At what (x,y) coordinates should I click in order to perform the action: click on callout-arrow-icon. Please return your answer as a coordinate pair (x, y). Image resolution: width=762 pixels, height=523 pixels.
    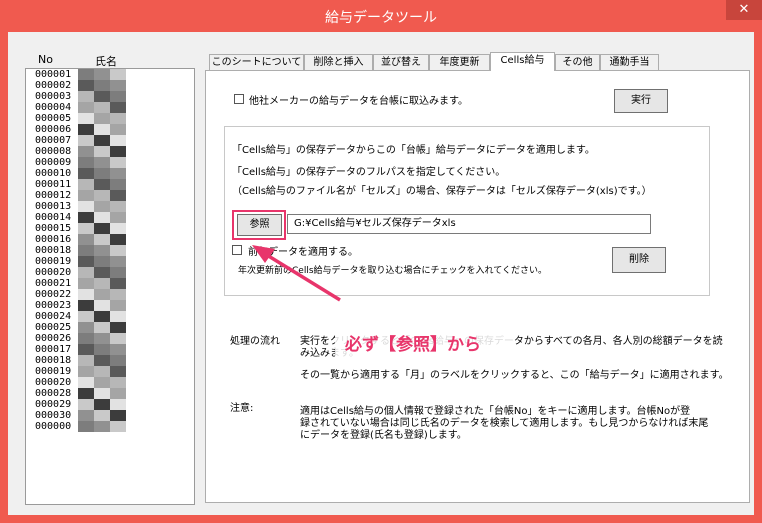
    Looking at the image, I should click on (296, 273).